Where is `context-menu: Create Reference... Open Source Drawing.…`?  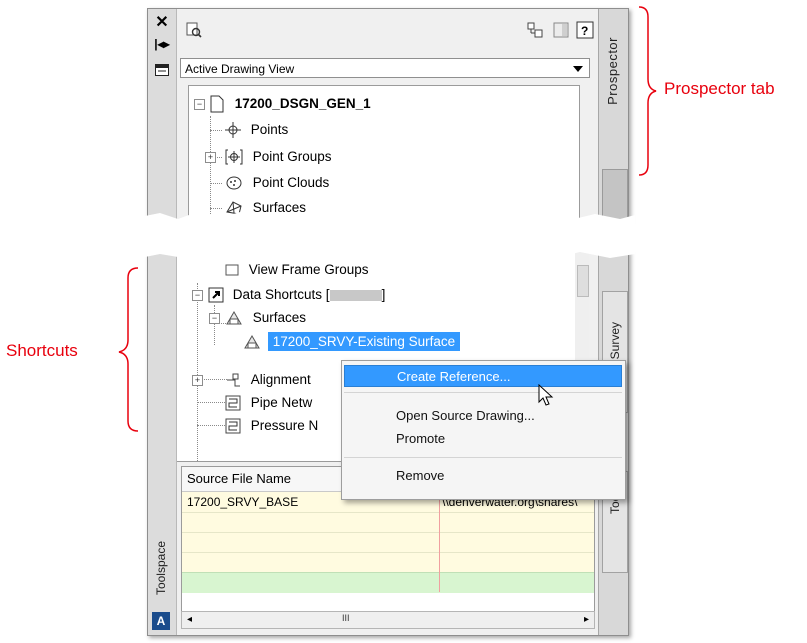 context-menu: Create Reference... Open Source Drawing.… is located at coordinates (483, 430).